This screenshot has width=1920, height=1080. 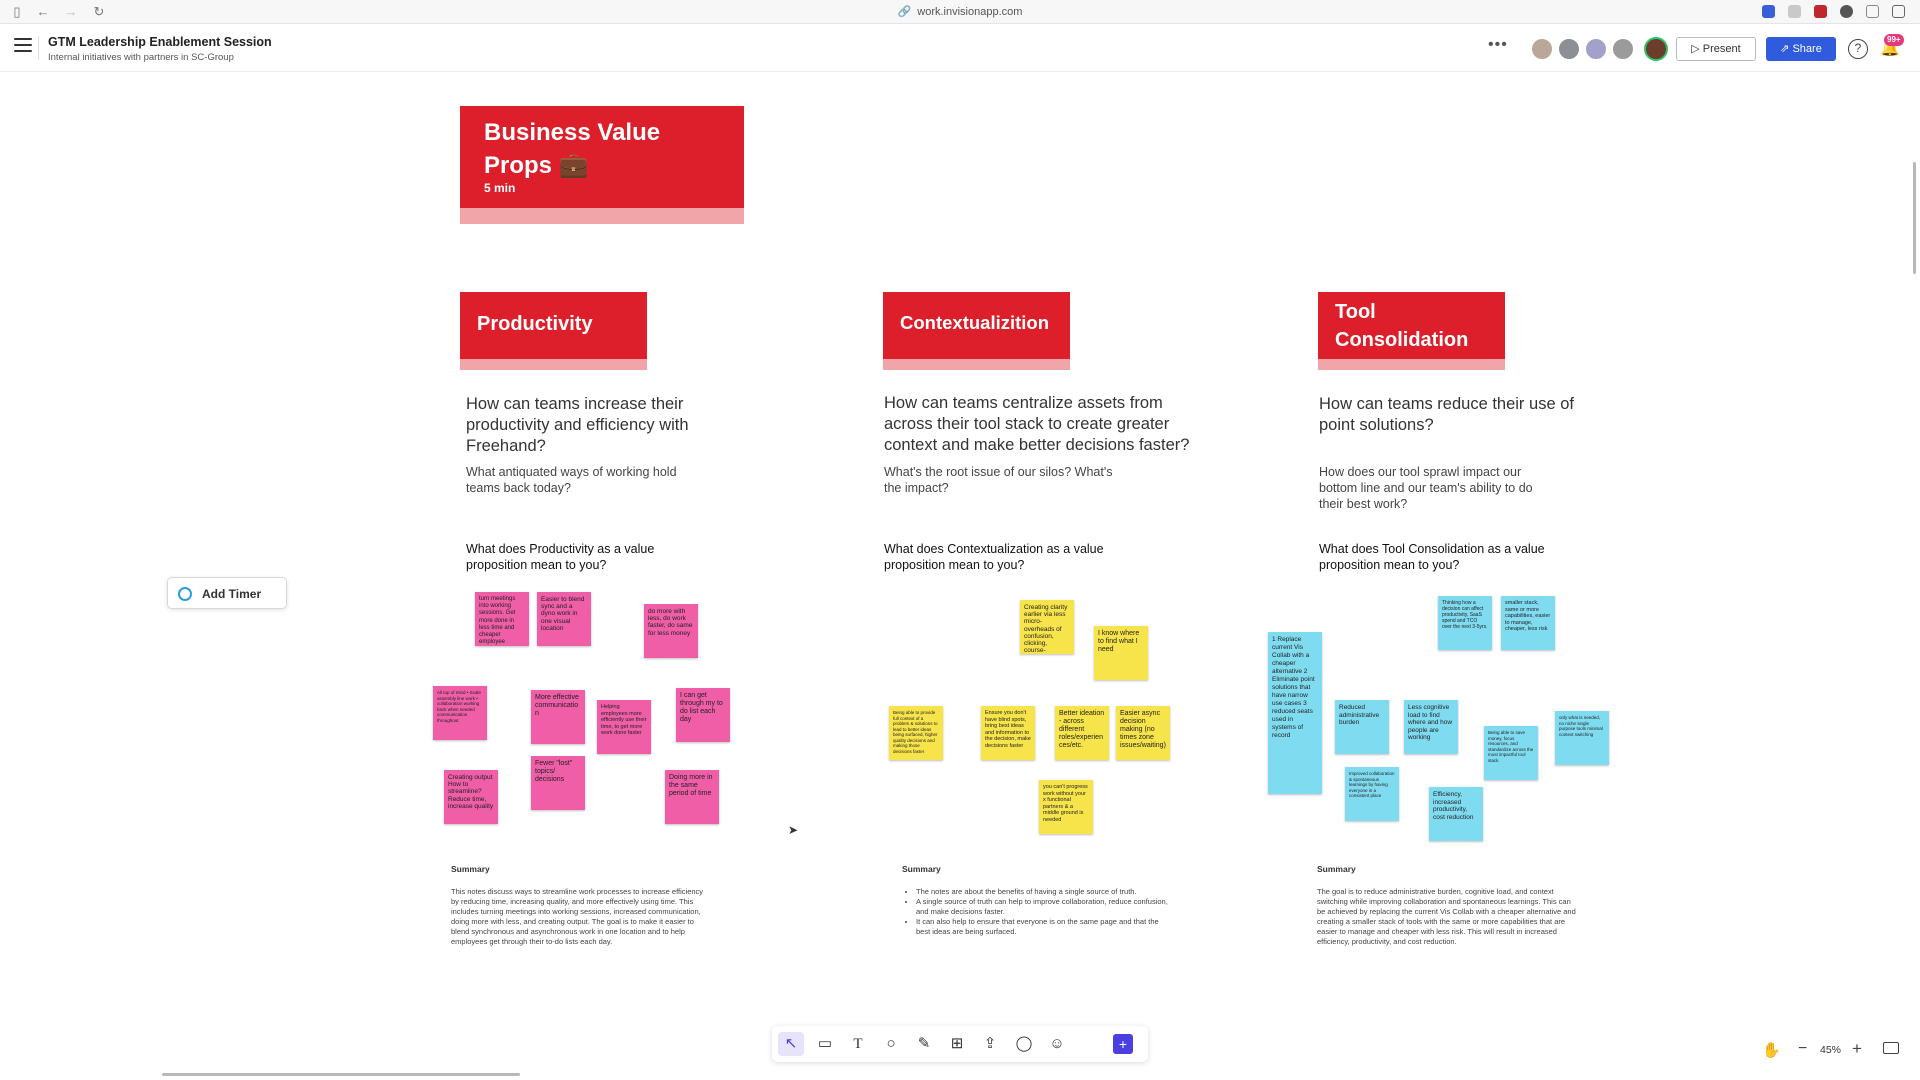 I want to click on more-options-icon: •••, so click(x=1498, y=45).